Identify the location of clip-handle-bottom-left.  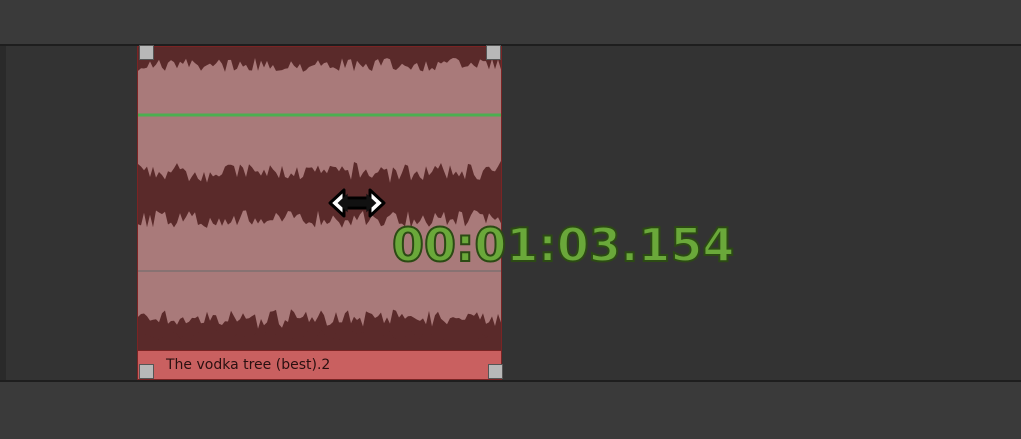
(146, 371).